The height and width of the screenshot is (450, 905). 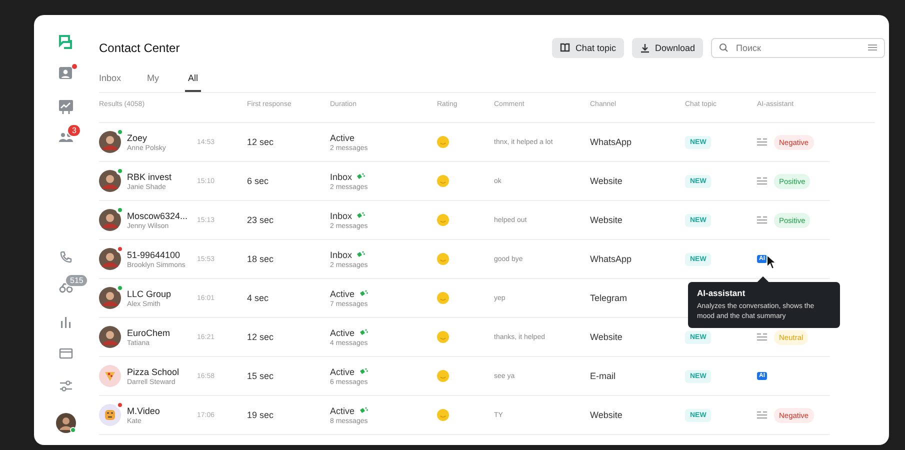 What do you see at coordinates (150, 177) in the screenshot?
I see `chat-name: RBK invest` at bounding box center [150, 177].